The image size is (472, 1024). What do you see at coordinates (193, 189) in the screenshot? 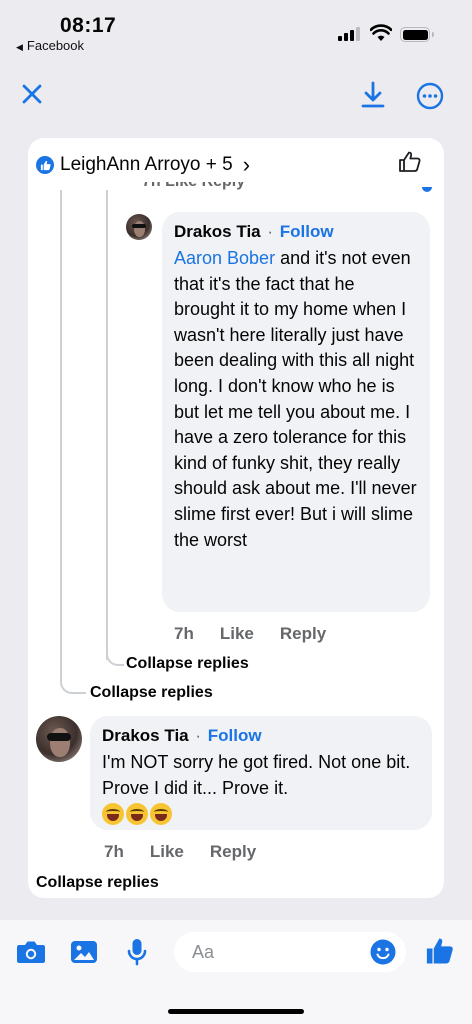
I see `partial-meta-row: 7h Like Reply` at bounding box center [193, 189].